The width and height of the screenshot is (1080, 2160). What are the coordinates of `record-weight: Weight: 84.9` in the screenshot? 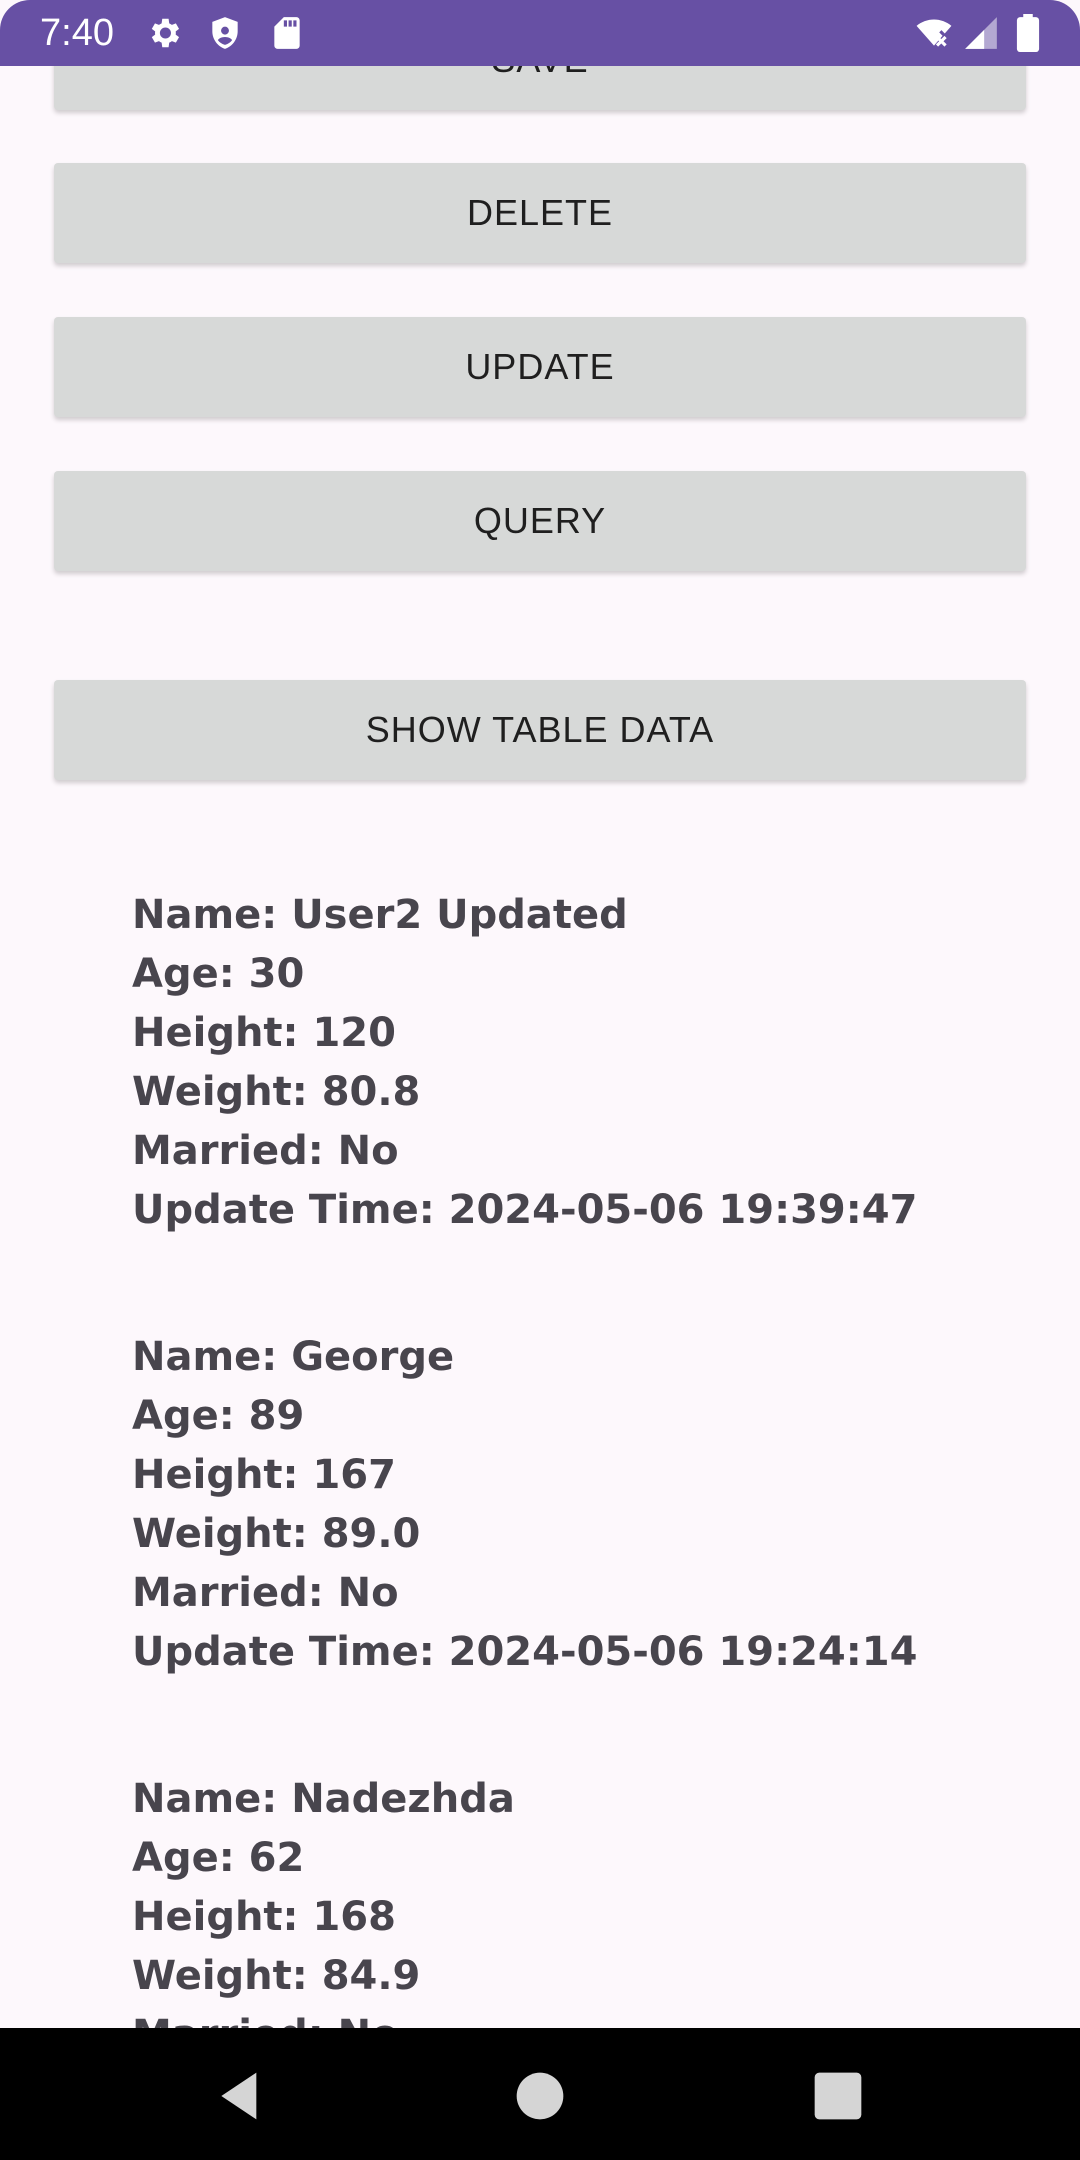 It's located at (276, 1976).